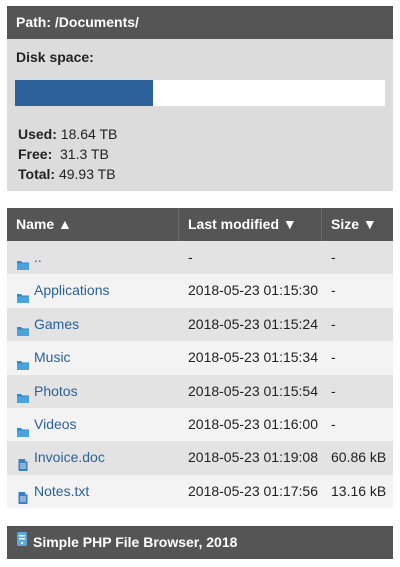 The height and width of the screenshot is (567, 400). Describe the element at coordinates (93, 424) in the screenshot. I see `name-cell: Videos` at that location.